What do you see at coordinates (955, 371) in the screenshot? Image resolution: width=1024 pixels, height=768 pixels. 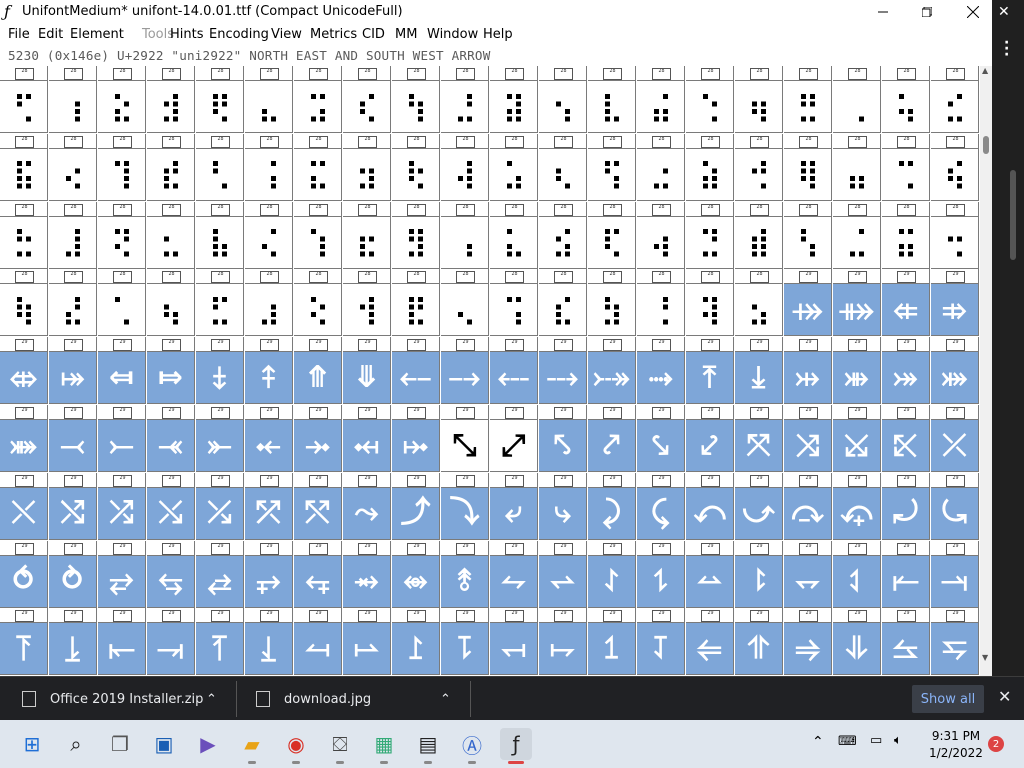 I see `glyph-cell: 29 ⤗` at bounding box center [955, 371].